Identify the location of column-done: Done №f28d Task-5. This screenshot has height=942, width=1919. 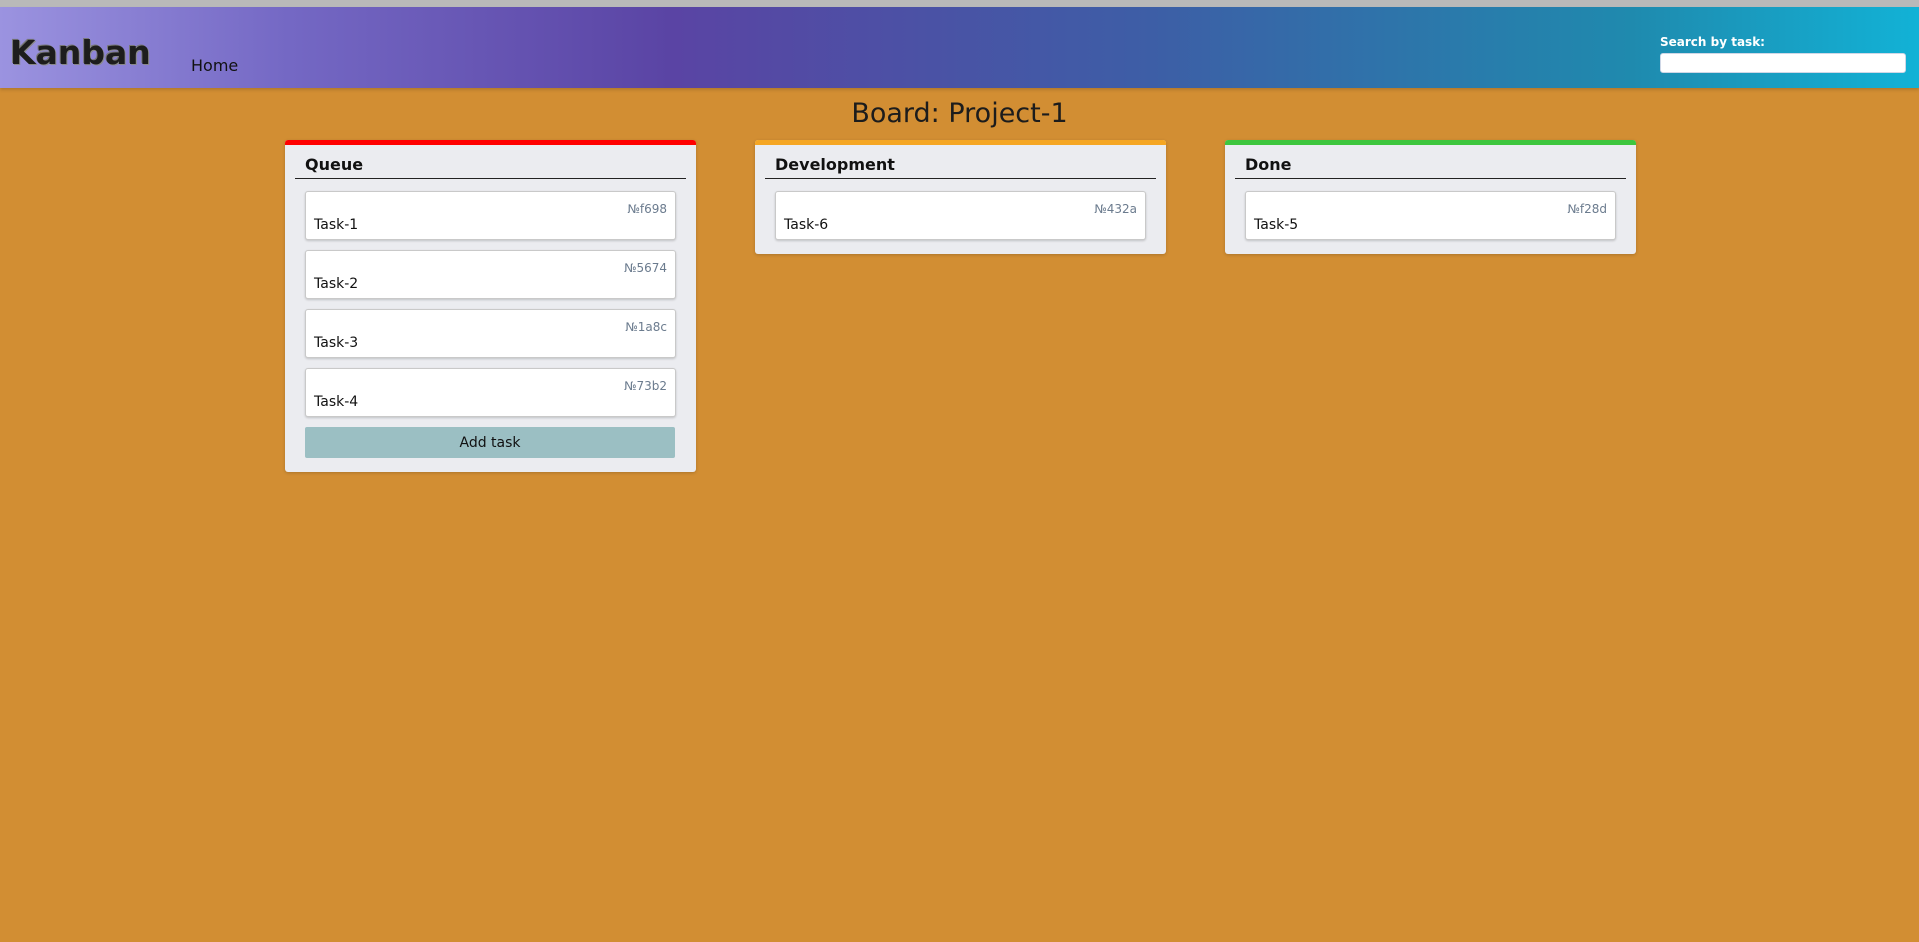
(1430, 197).